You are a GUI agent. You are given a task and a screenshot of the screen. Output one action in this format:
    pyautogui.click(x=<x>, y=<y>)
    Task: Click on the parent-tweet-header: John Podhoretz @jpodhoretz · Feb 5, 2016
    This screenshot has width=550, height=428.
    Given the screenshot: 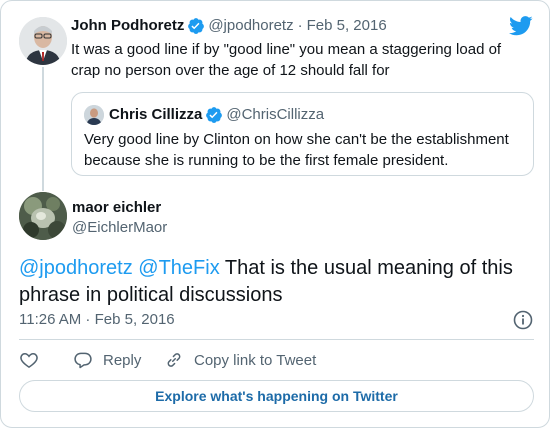 What is the action you would take?
    pyautogui.click(x=229, y=26)
    